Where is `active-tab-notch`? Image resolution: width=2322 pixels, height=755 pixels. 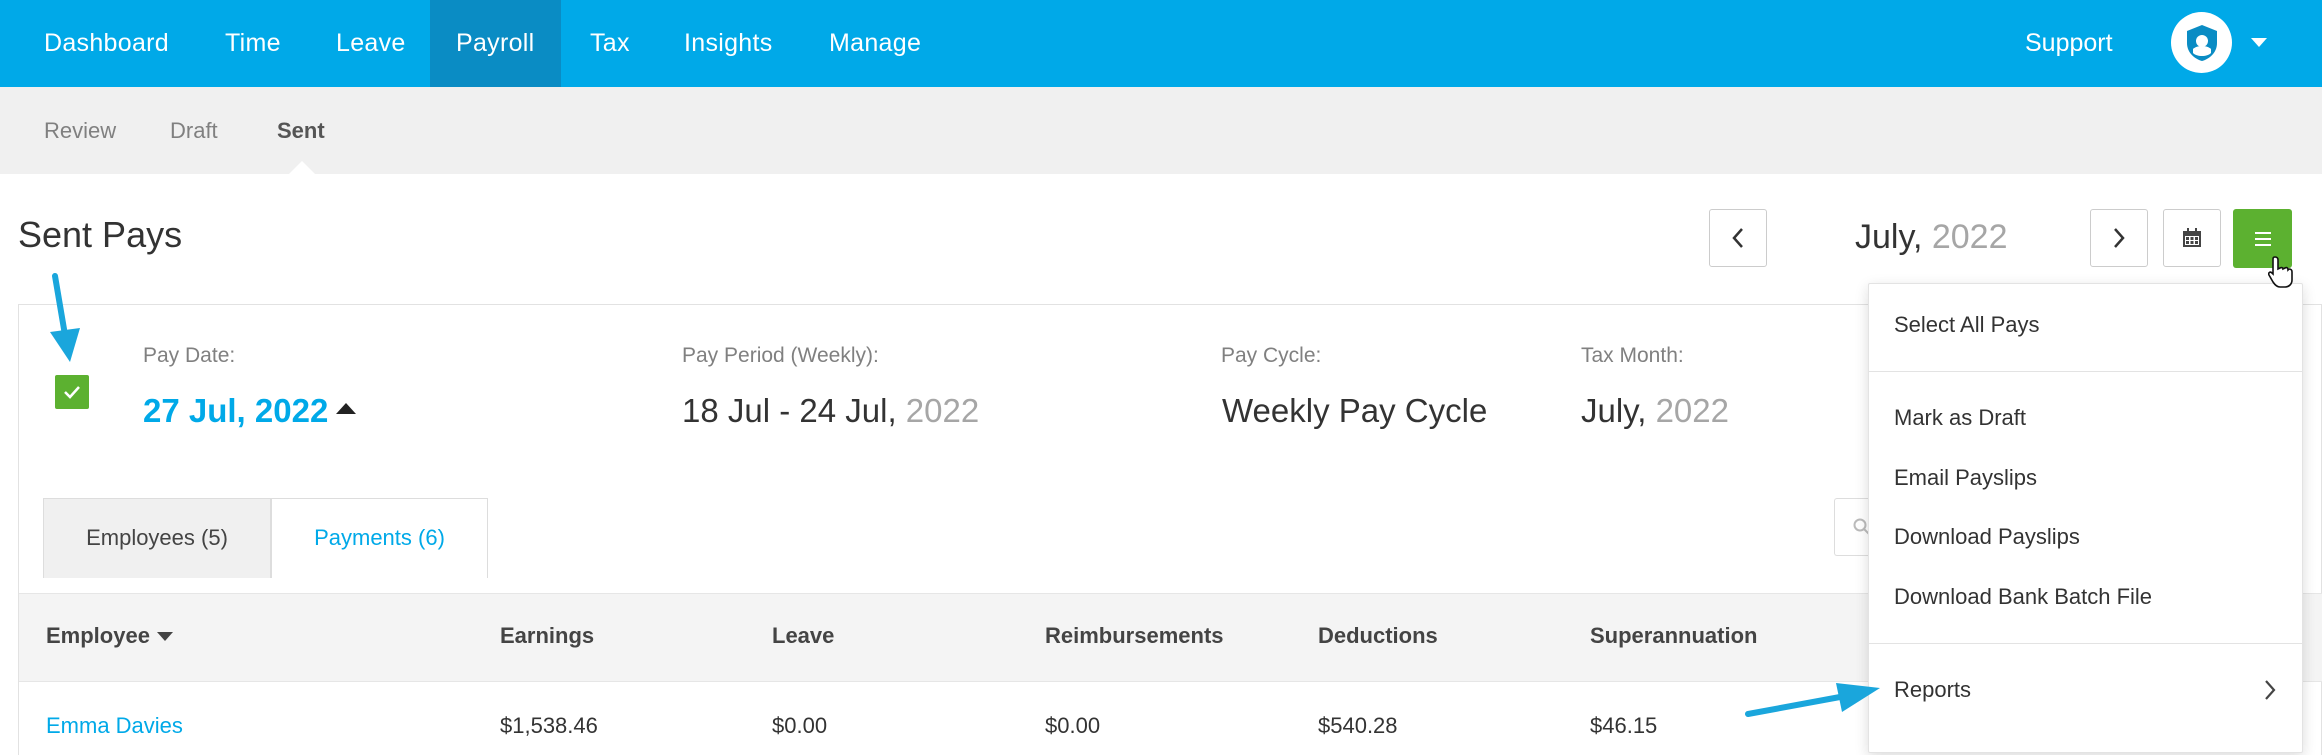 active-tab-notch is located at coordinates (302, 168).